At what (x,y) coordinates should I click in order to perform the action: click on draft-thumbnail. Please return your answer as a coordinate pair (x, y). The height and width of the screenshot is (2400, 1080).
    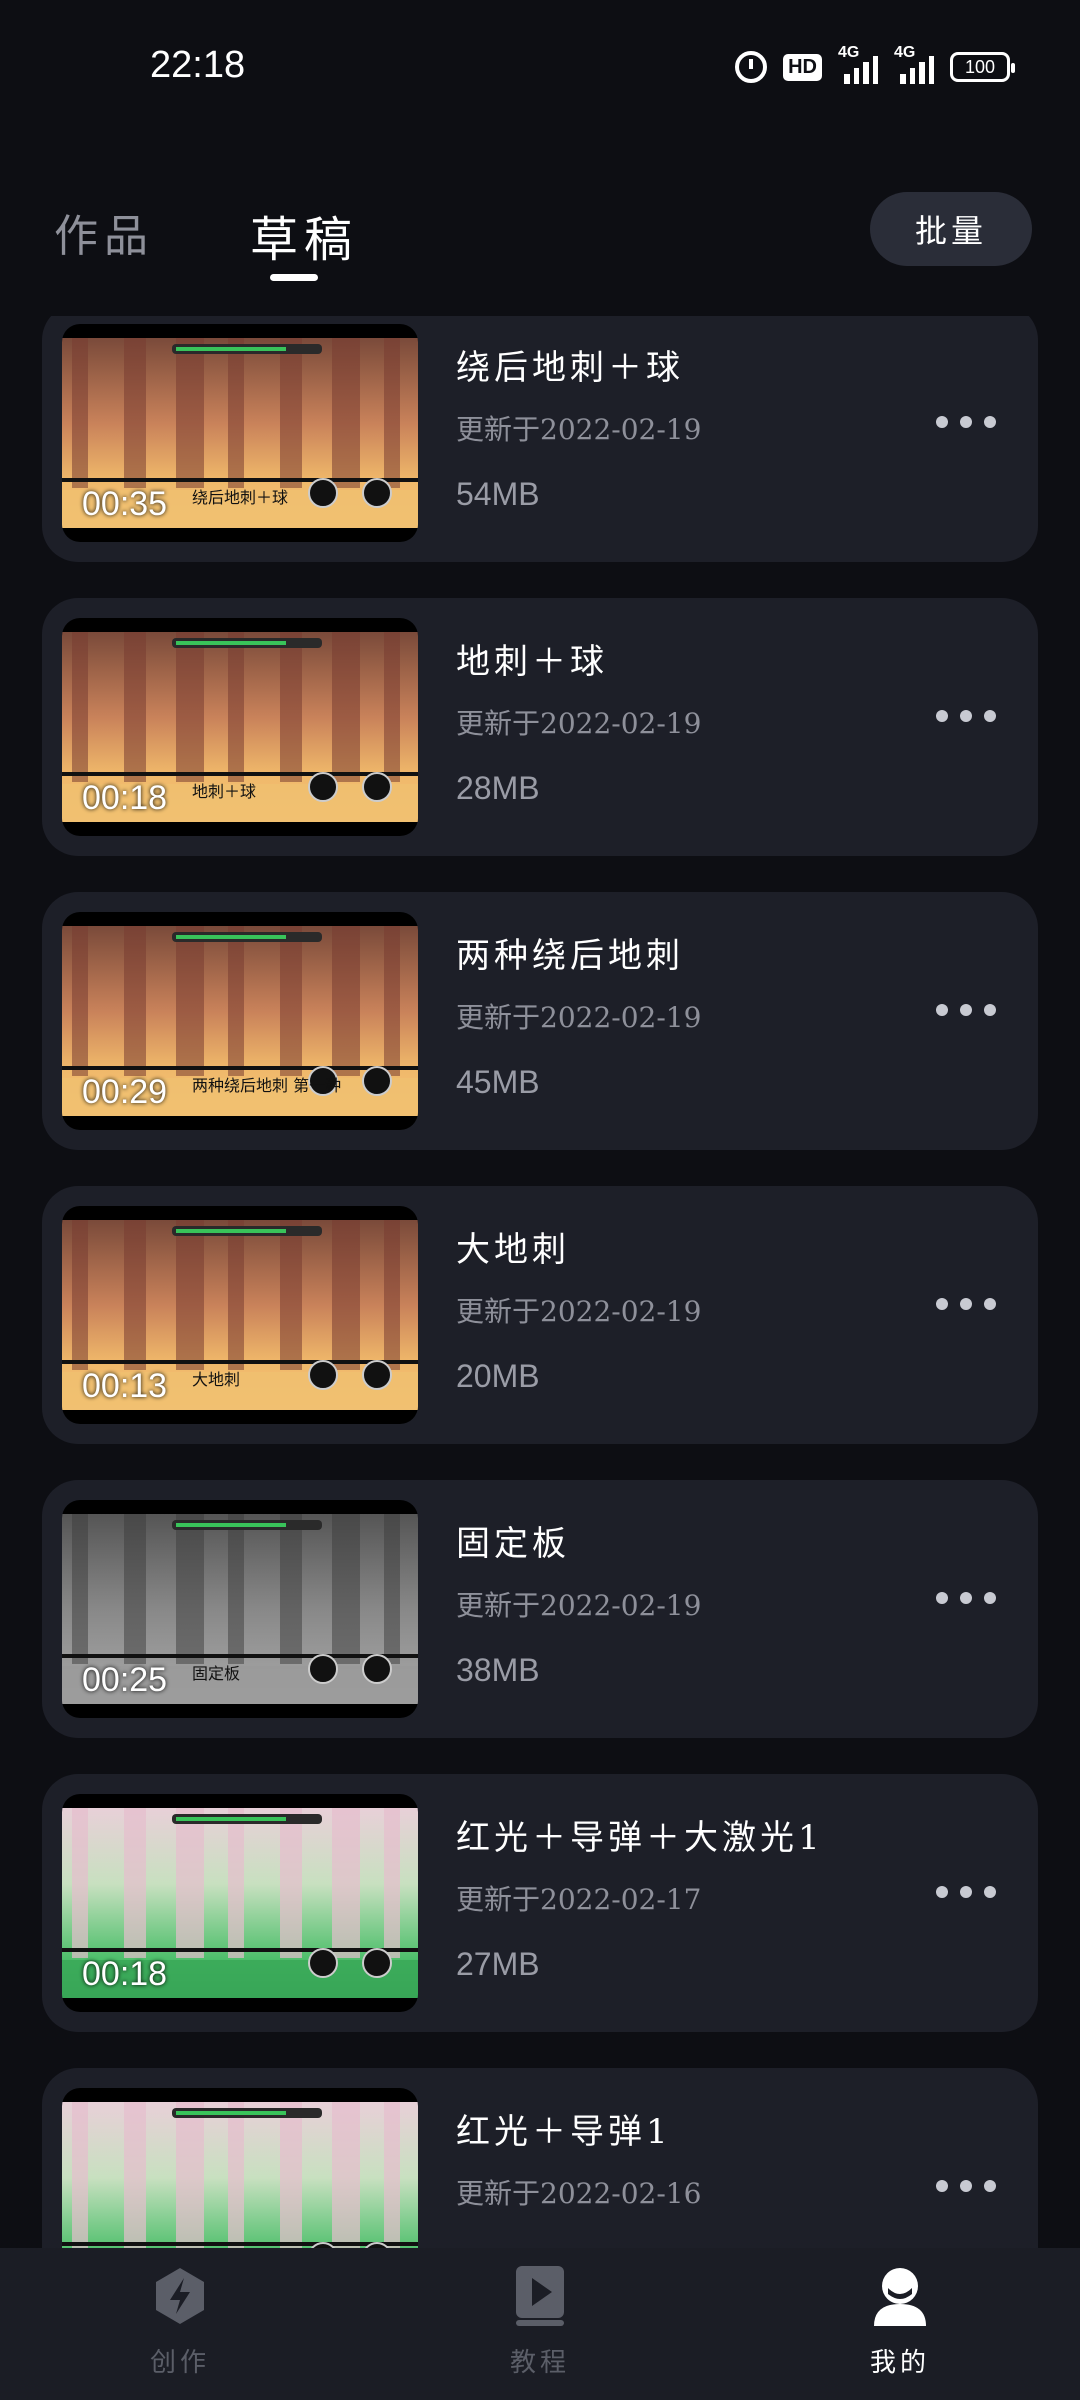
    Looking at the image, I should click on (240, 2168).